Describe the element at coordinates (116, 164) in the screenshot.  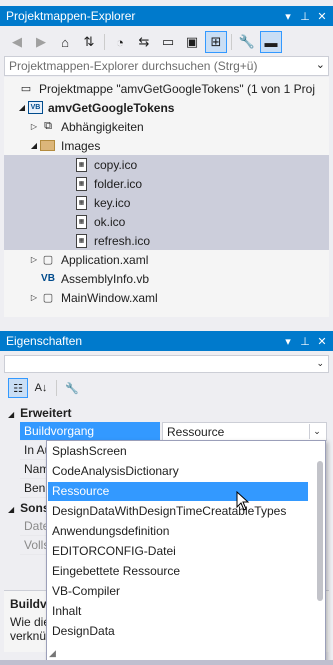
I see `tree-item-label: copy.ico` at that location.